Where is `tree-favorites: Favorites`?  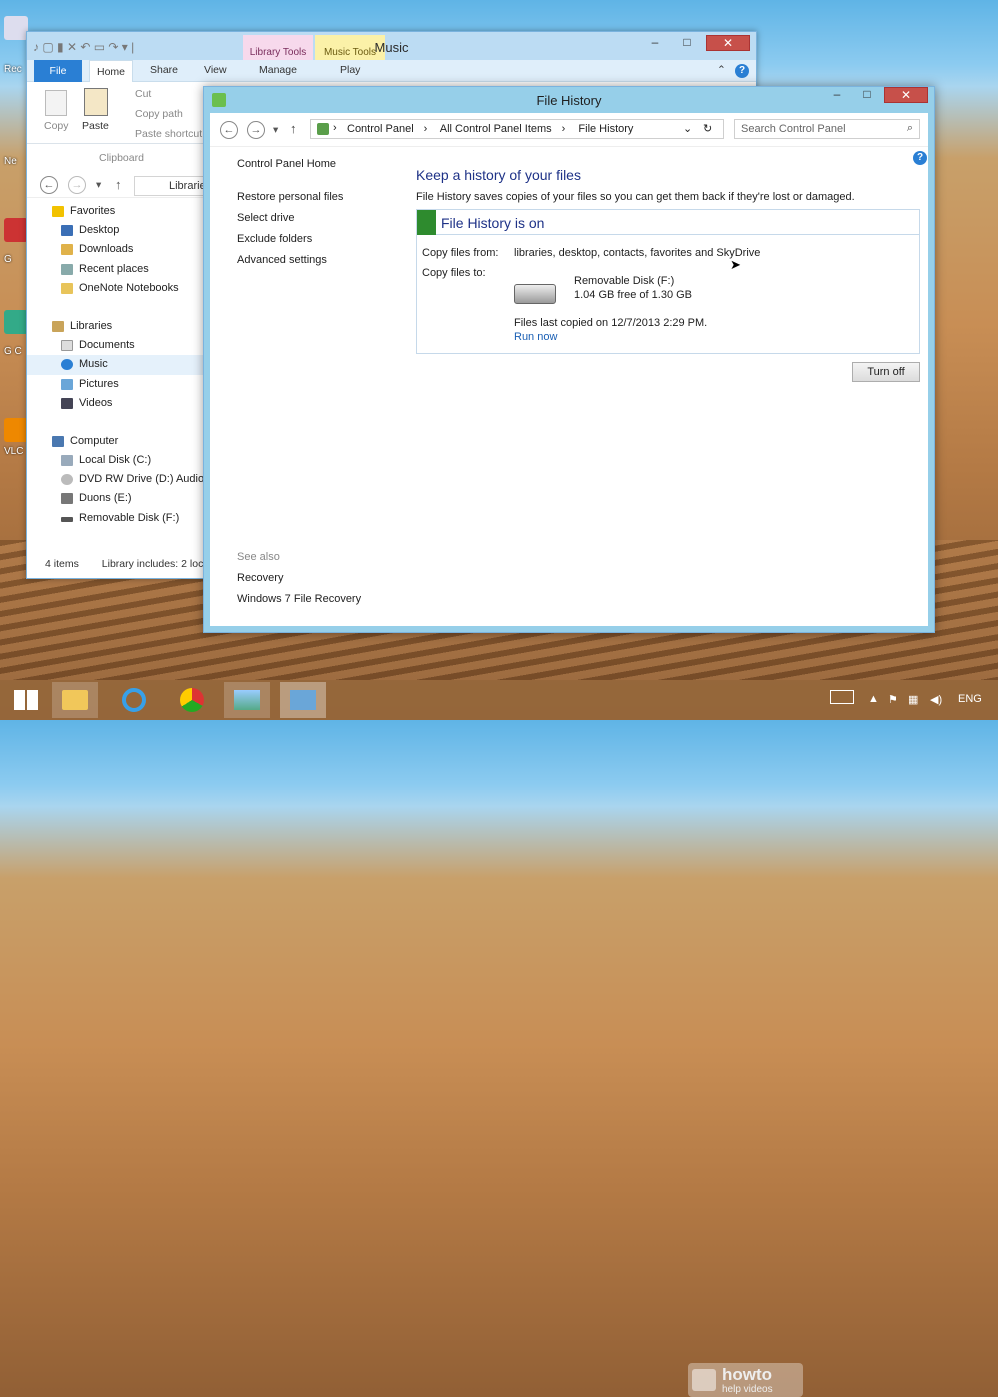 tree-favorites: Favorites is located at coordinates (116, 211).